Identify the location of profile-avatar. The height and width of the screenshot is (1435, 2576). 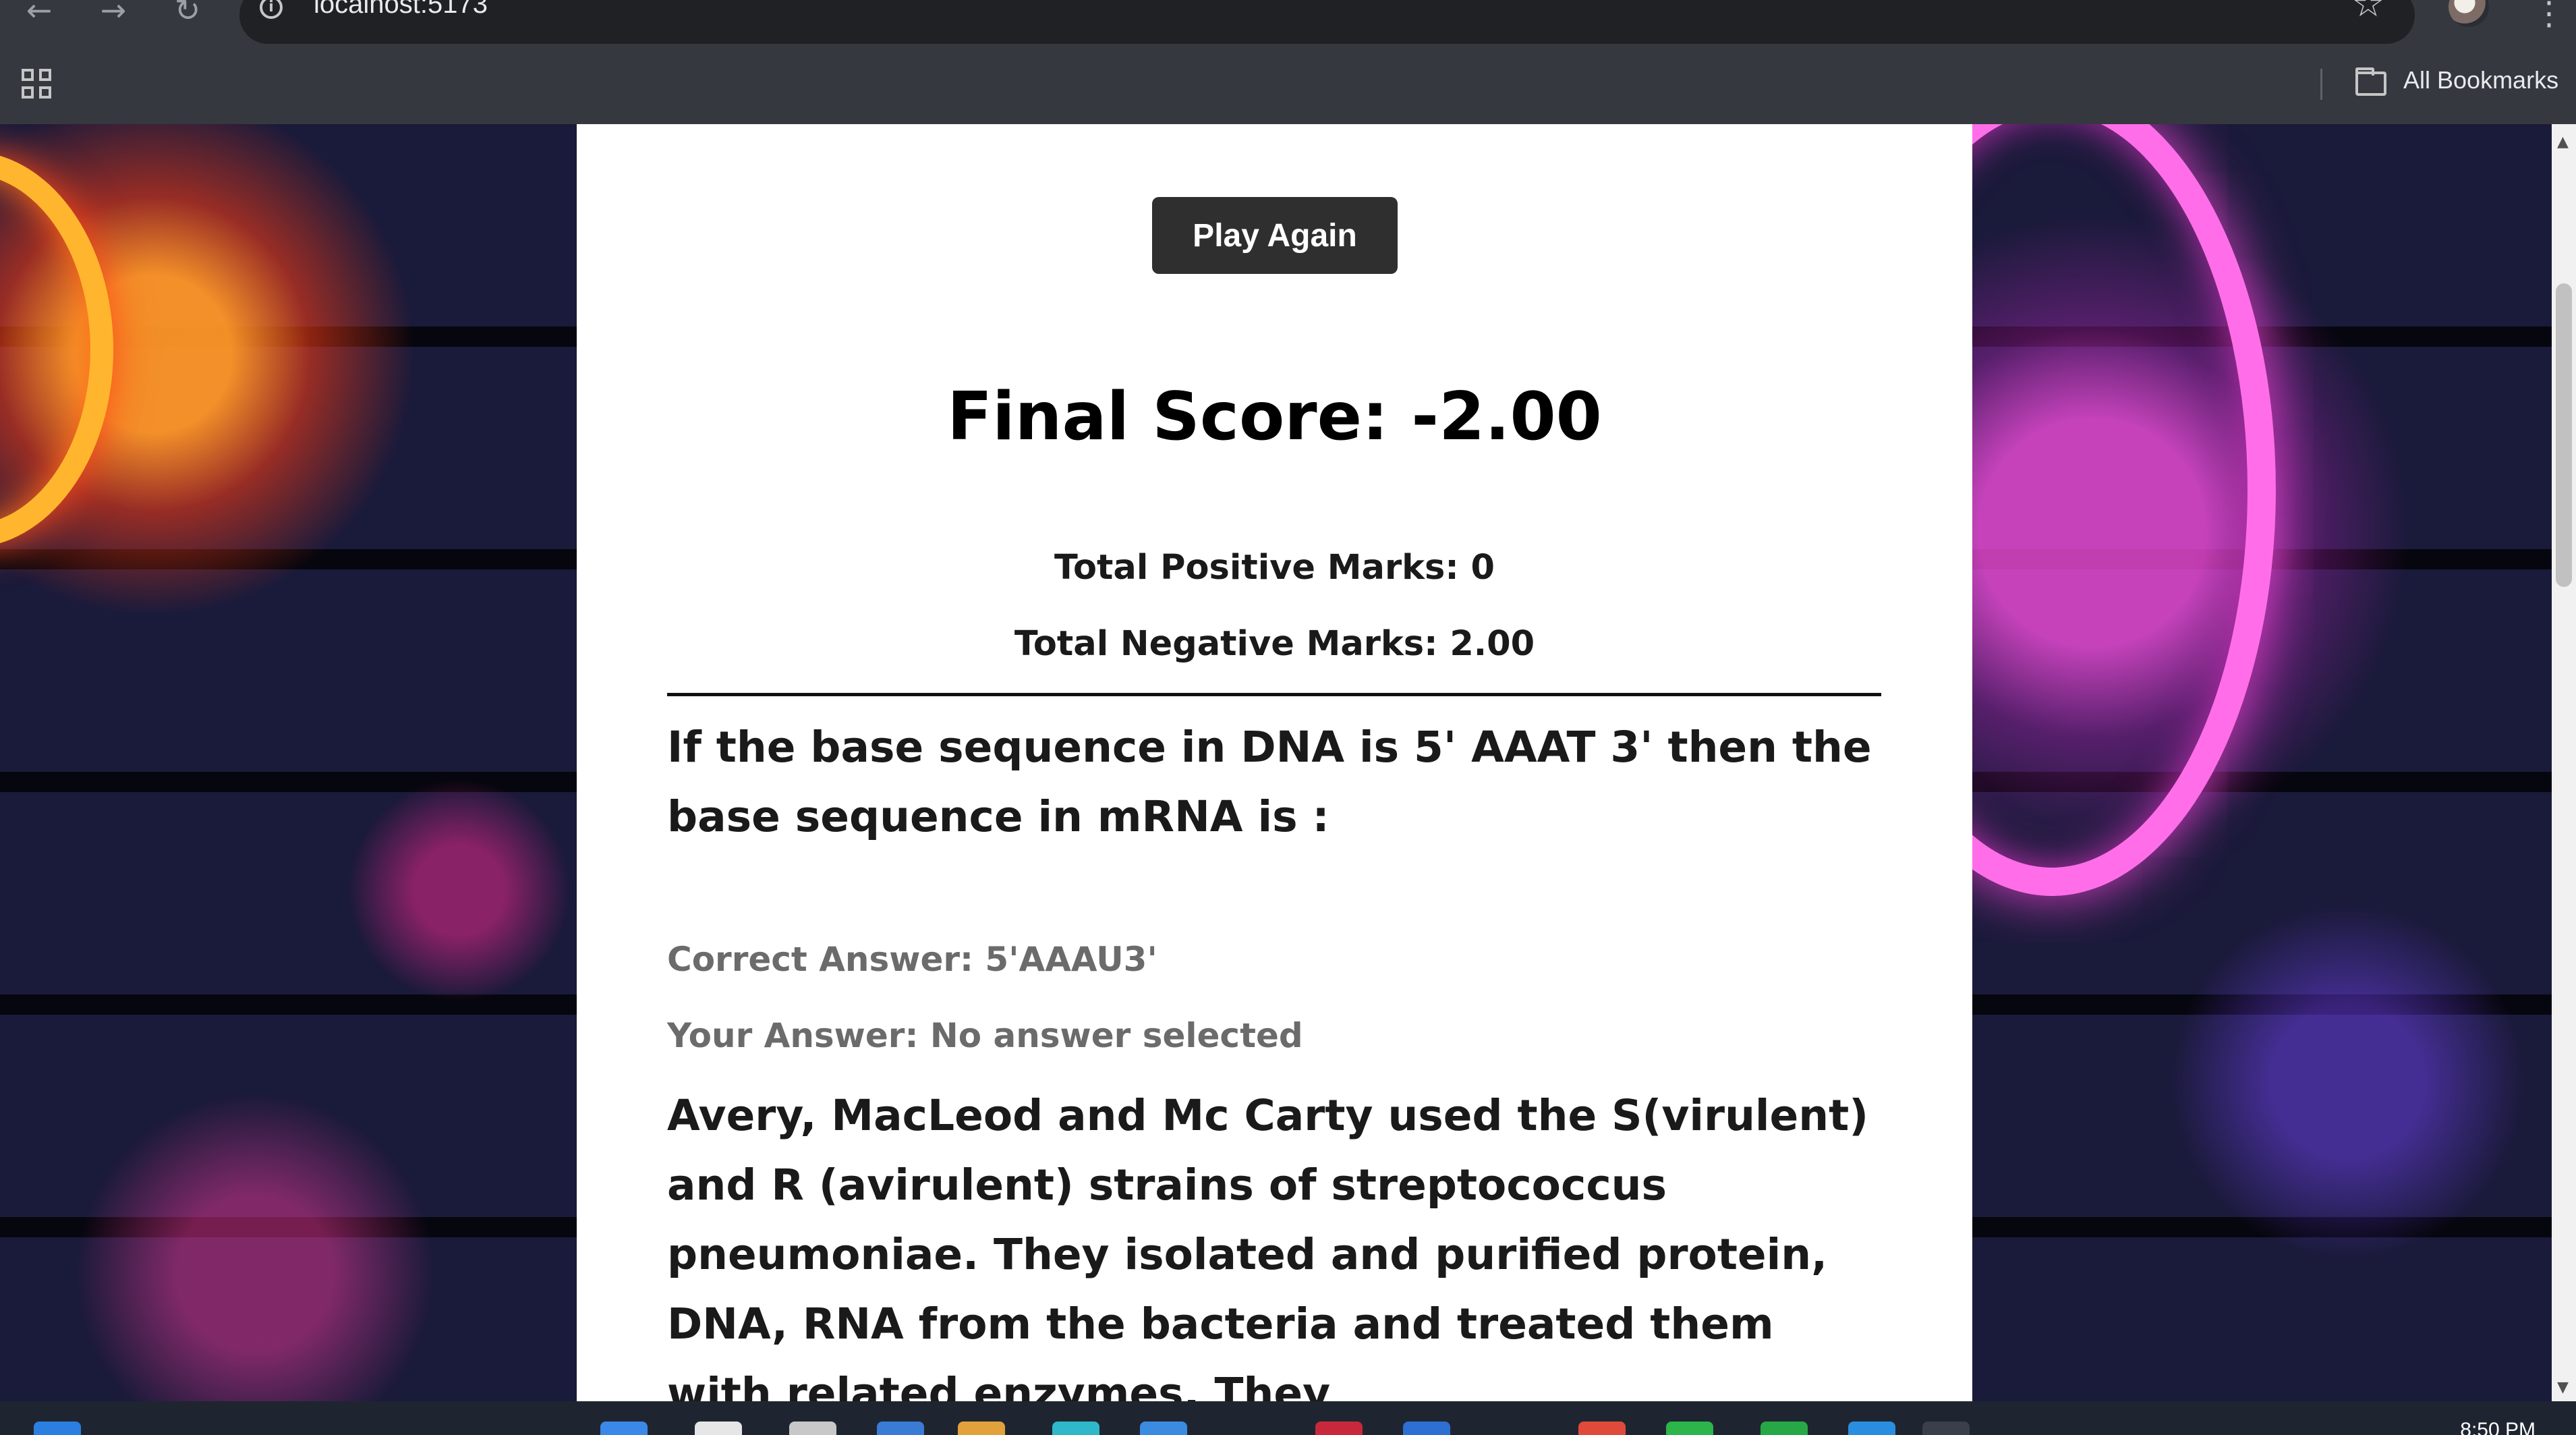
(2469, 13).